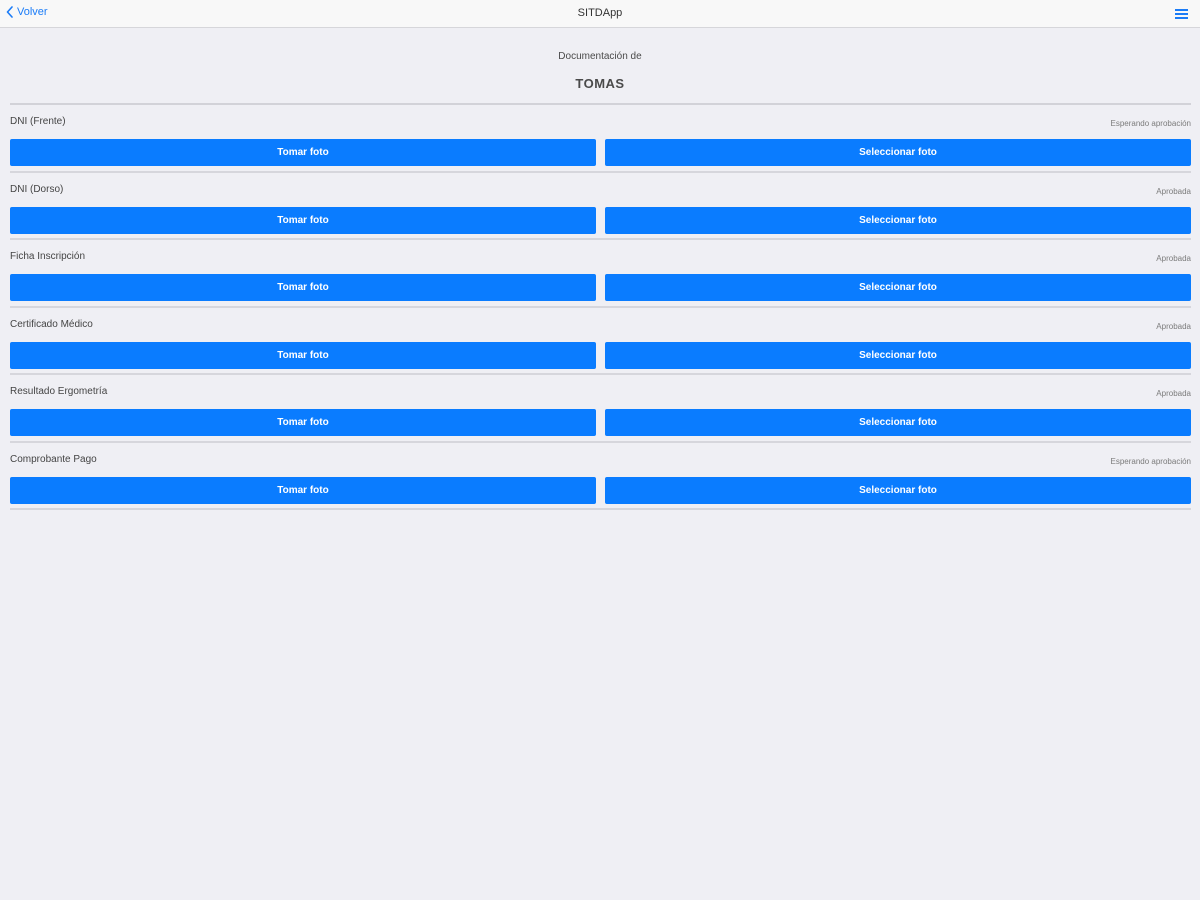  Describe the element at coordinates (38, 121) in the screenshot. I see `document-label: DNI (Frente)` at that location.